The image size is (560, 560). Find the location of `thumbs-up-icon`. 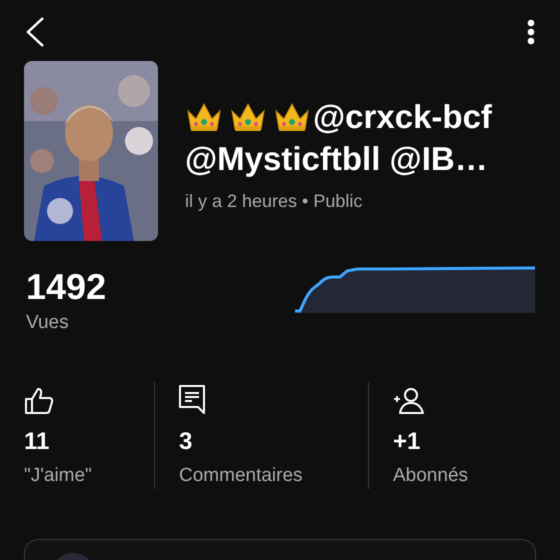

thumbs-up-icon is located at coordinates (39, 400).